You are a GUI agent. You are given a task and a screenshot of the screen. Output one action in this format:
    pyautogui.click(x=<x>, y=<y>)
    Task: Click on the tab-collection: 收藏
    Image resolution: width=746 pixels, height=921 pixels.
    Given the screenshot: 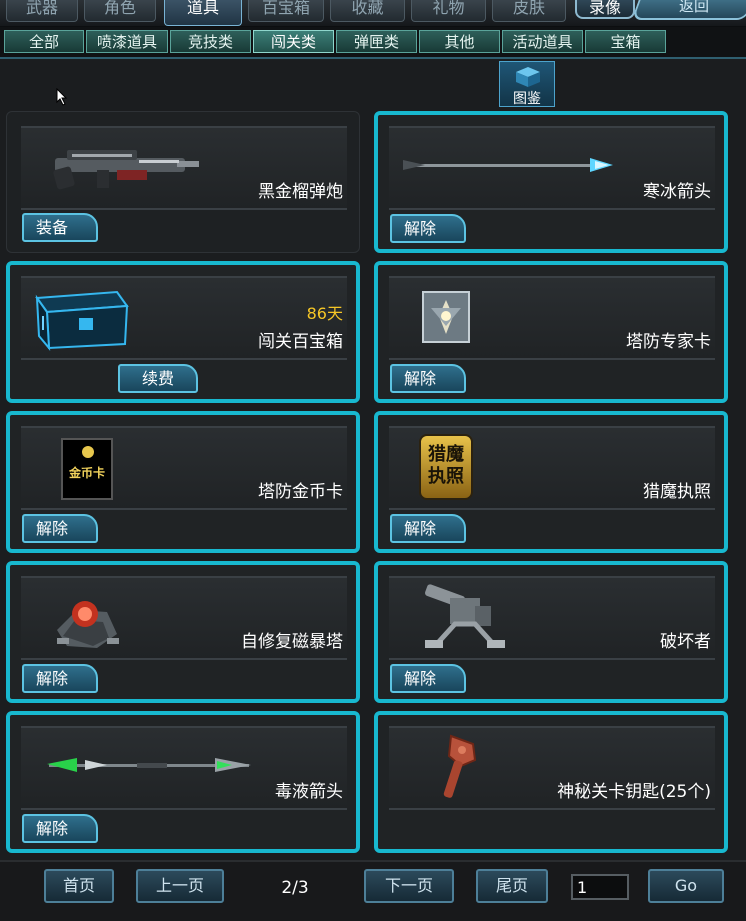 What is the action you would take?
    pyautogui.click(x=367, y=11)
    